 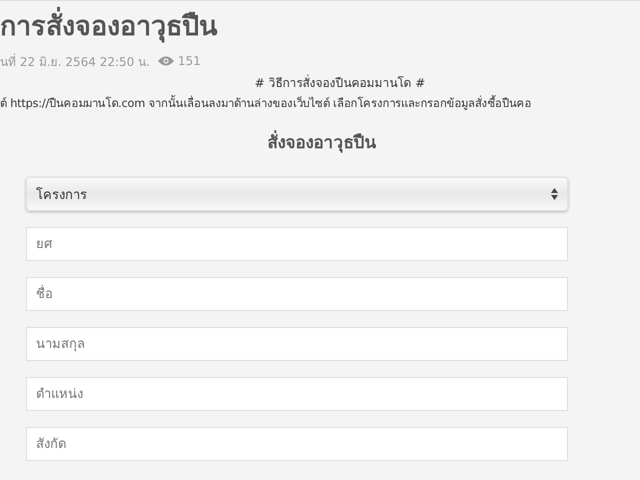 I want to click on input-field: สังกัด, so click(x=297, y=444).